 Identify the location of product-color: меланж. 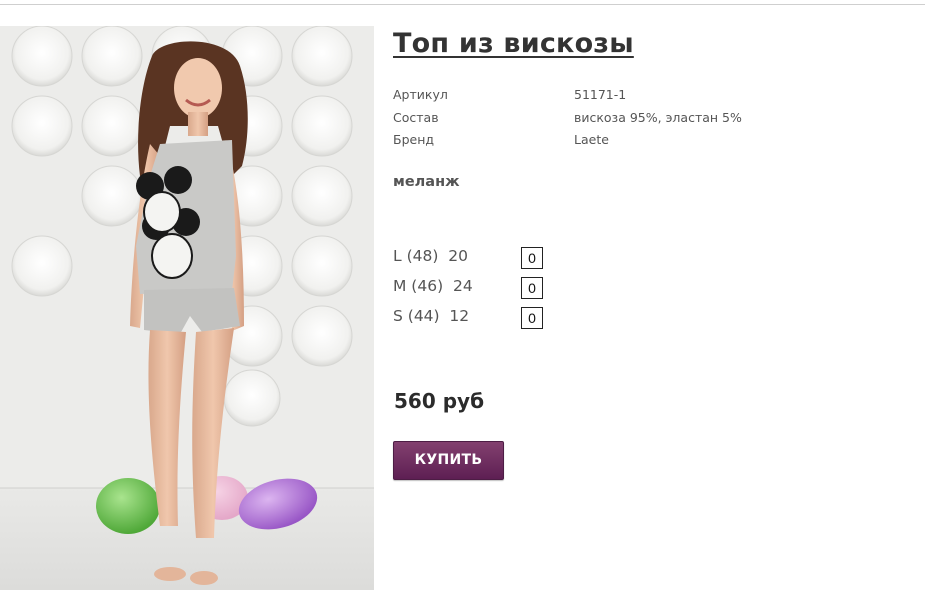
(426, 182).